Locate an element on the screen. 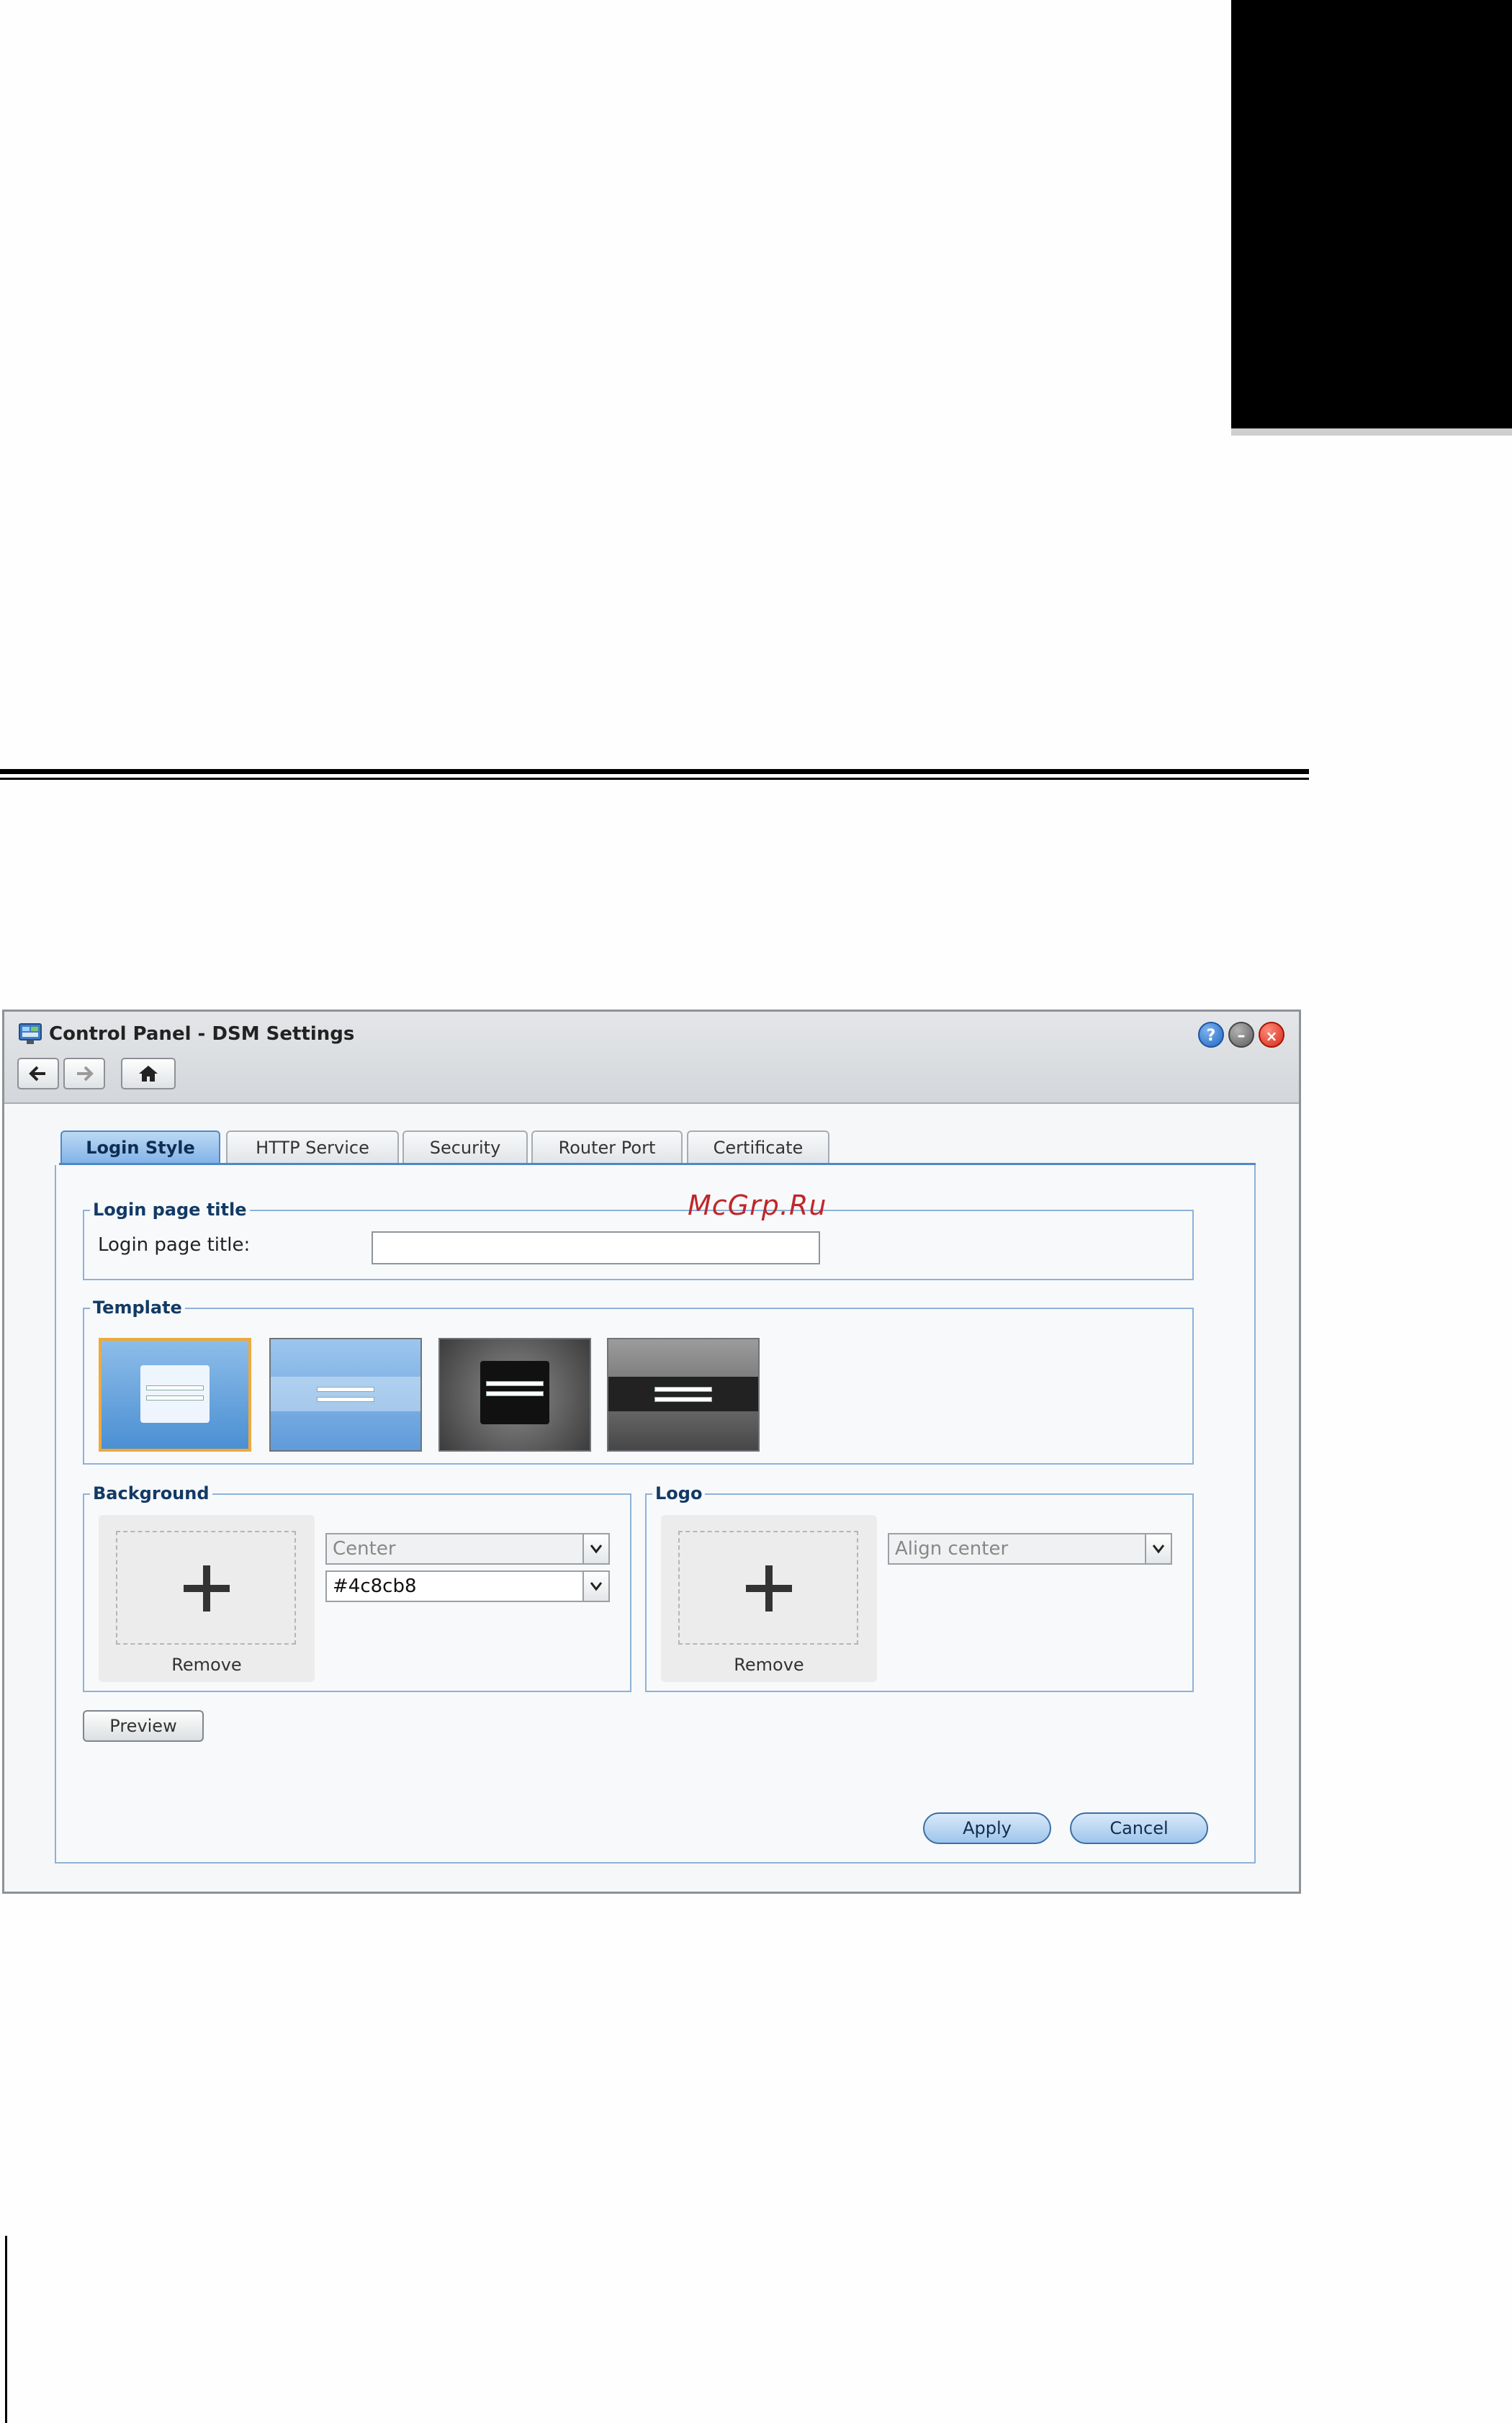 The width and height of the screenshot is (1512, 2423). forward-button is located at coordinates (84, 1073).